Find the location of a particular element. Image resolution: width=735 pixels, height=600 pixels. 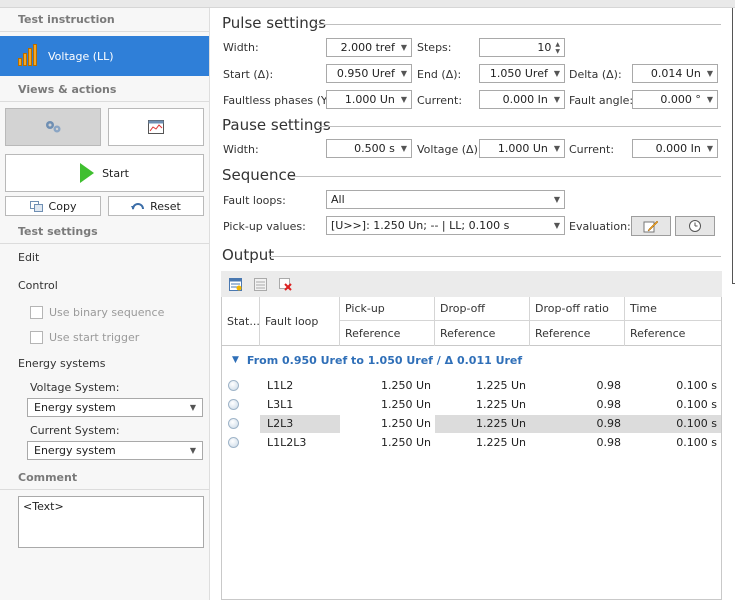

pause-settings-title: Pause settings is located at coordinates (276, 125).